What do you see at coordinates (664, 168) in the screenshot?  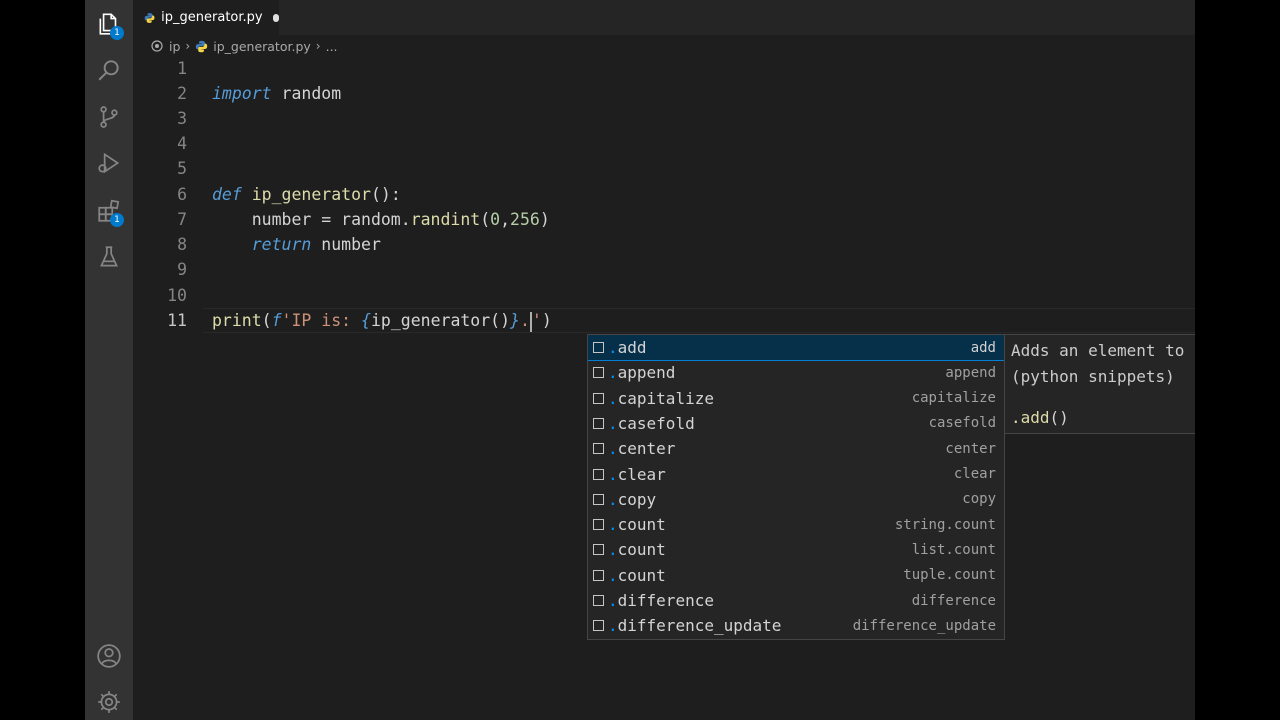 I see `code-line: 5` at bounding box center [664, 168].